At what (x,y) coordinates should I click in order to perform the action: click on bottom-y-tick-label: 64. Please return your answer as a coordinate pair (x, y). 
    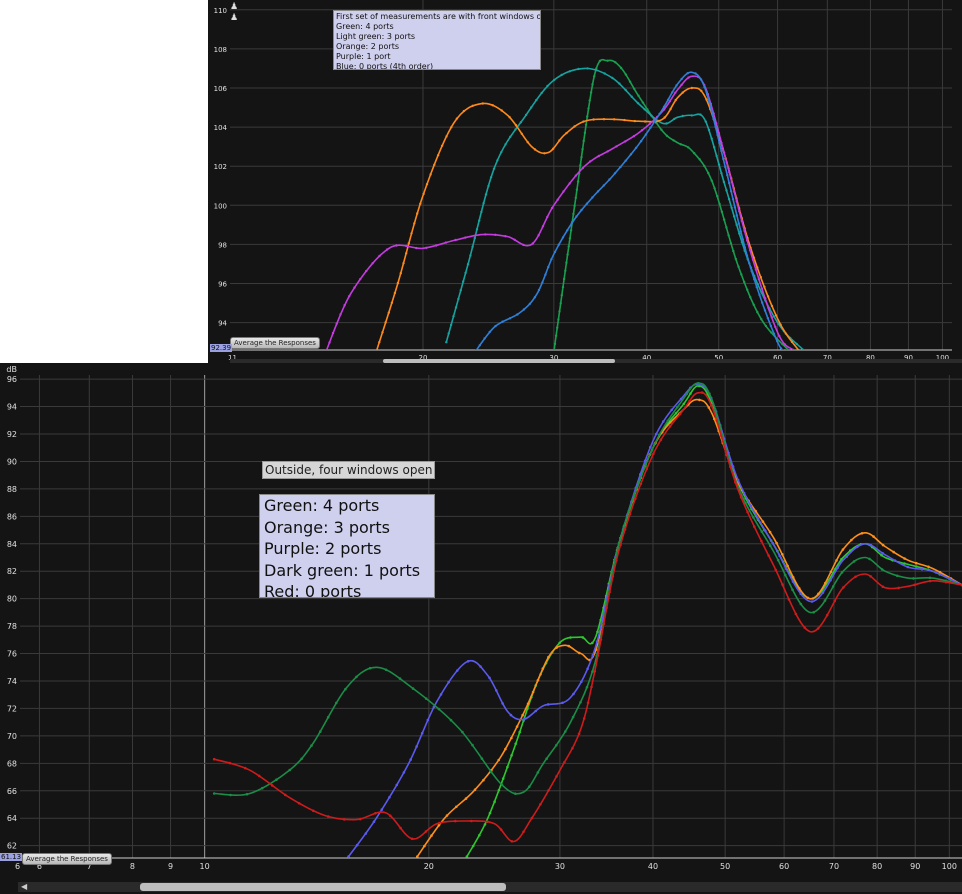
    Looking at the image, I should click on (12, 818).